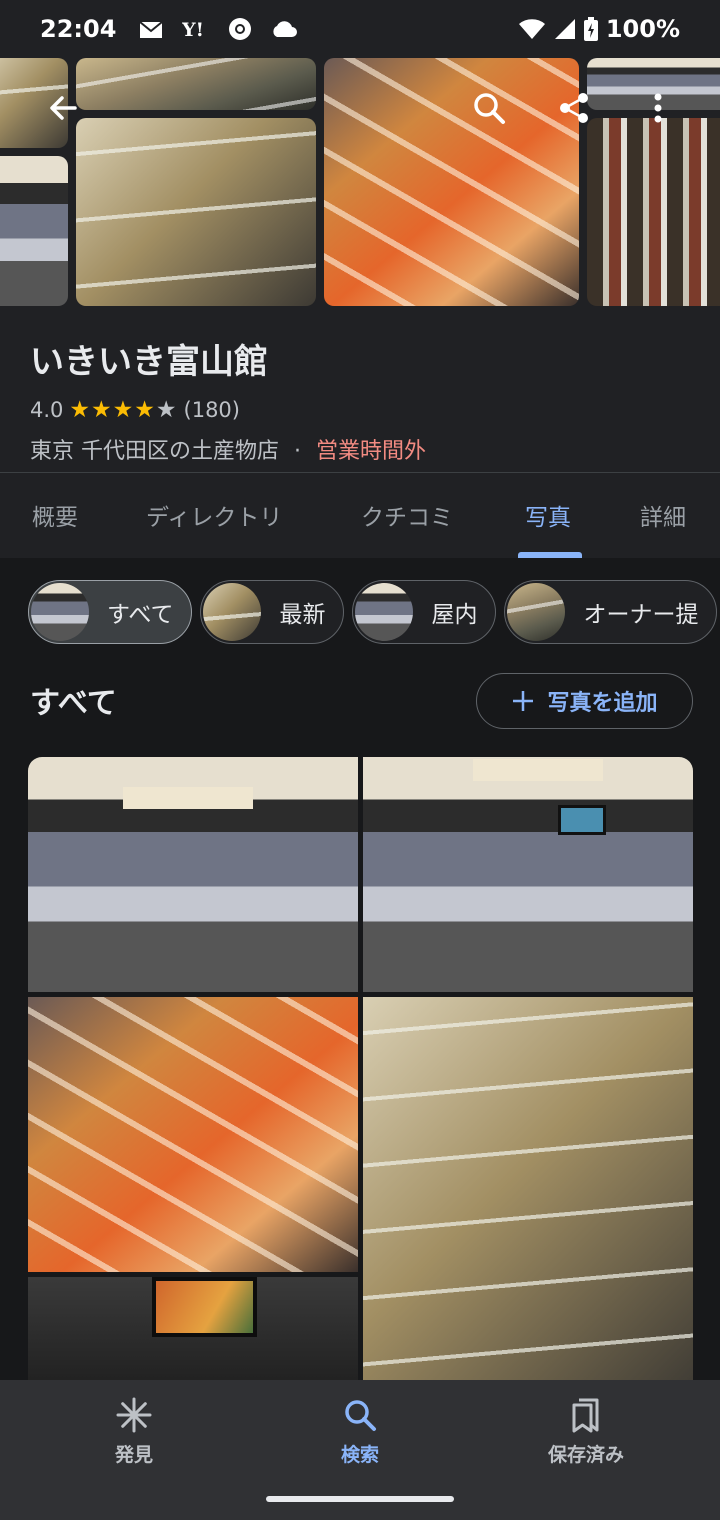 This screenshot has width=720, height=1520. What do you see at coordinates (151, 29) in the screenshot?
I see `mail-icon` at bounding box center [151, 29].